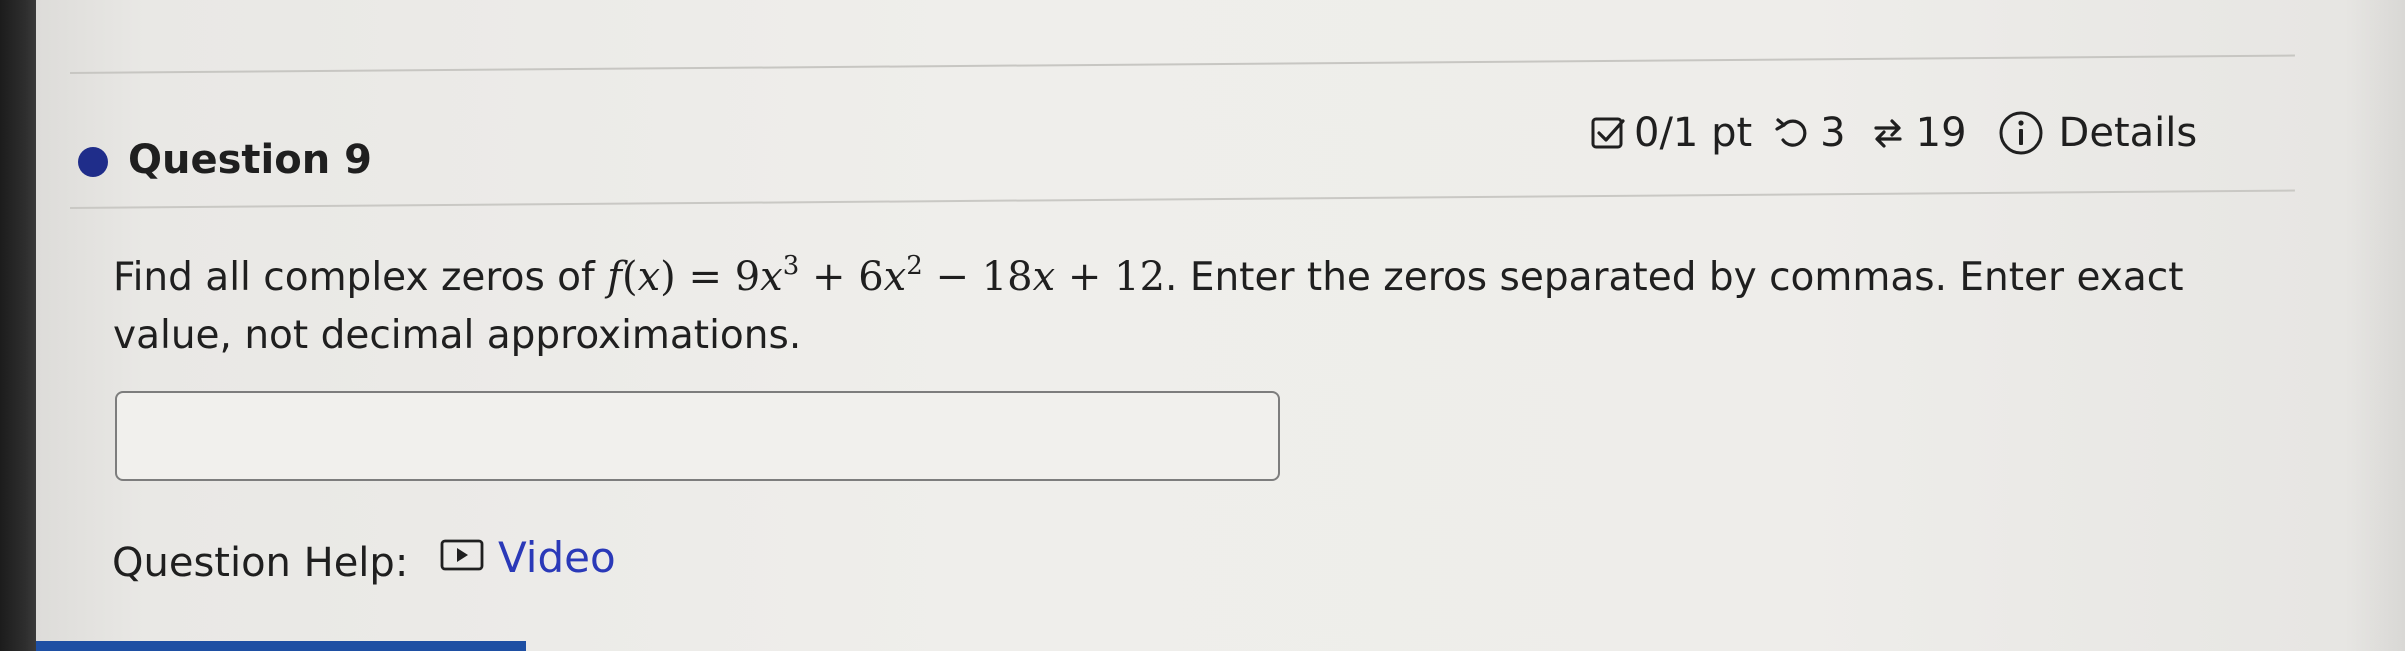 Image resolution: width=2405 pixels, height=651 pixels. I want to click on question-status-dot, so click(93, 162).